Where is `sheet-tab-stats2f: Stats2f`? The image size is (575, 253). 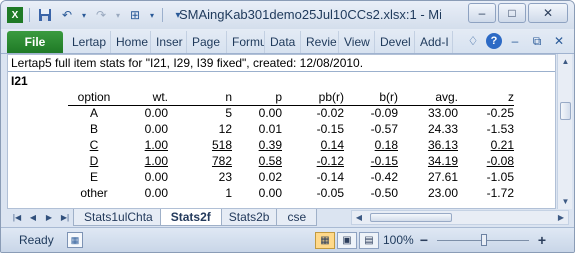
sheet-tab-stats2f: Stats2f is located at coordinates (190, 217).